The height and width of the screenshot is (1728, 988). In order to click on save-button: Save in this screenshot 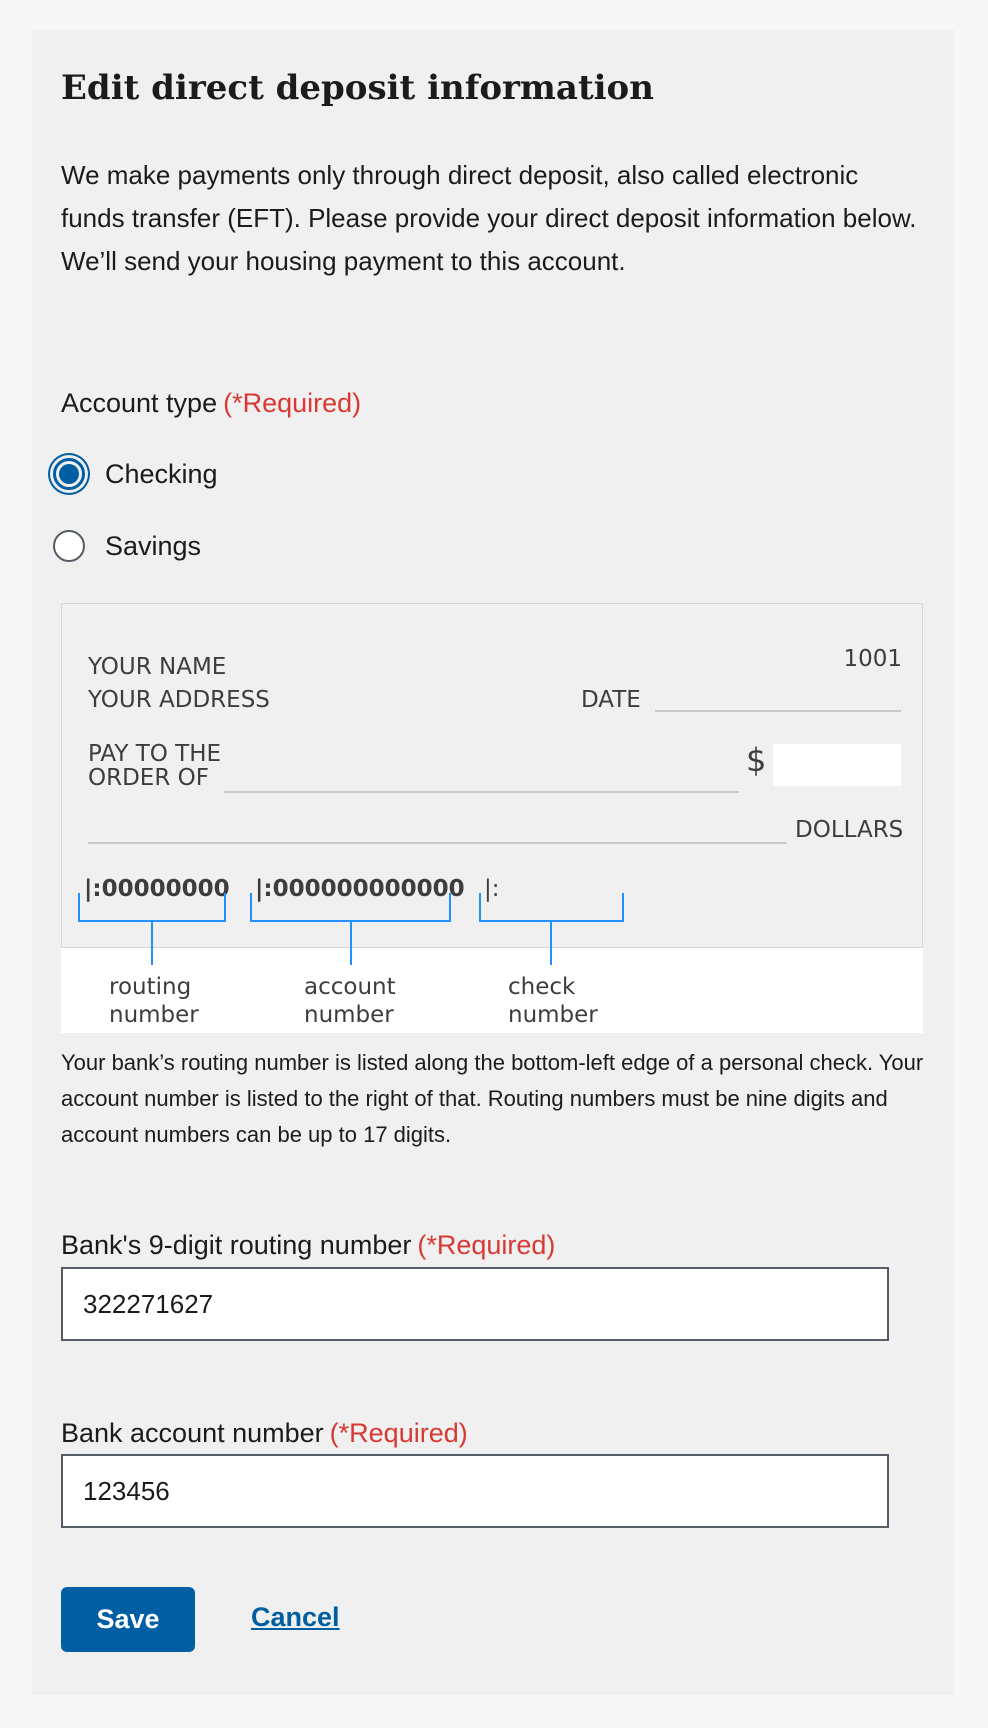, I will do `click(128, 1619)`.